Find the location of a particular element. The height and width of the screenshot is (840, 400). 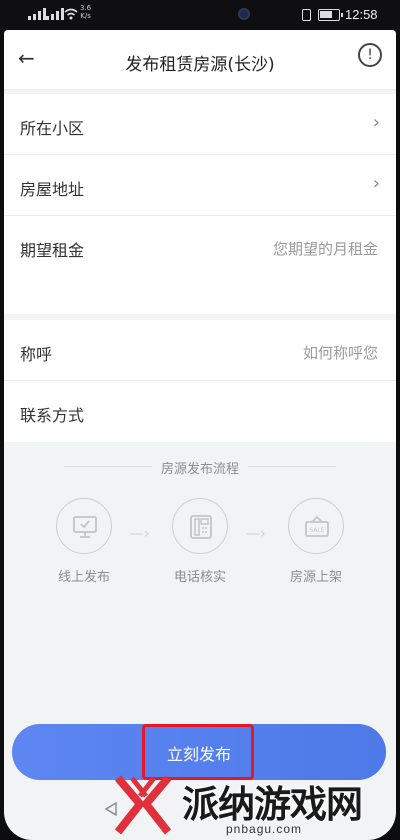

address-label: 房屋地址 is located at coordinates (52, 189).